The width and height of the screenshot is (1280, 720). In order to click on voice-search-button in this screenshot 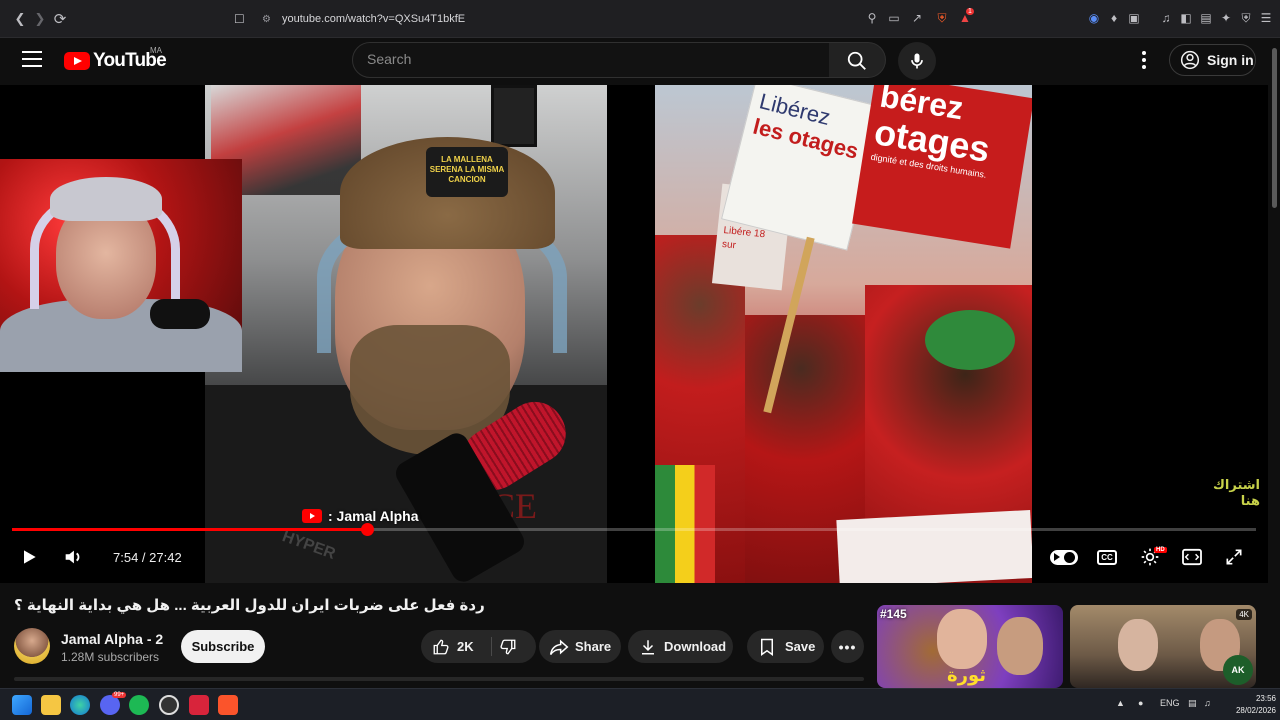, I will do `click(917, 61)`.